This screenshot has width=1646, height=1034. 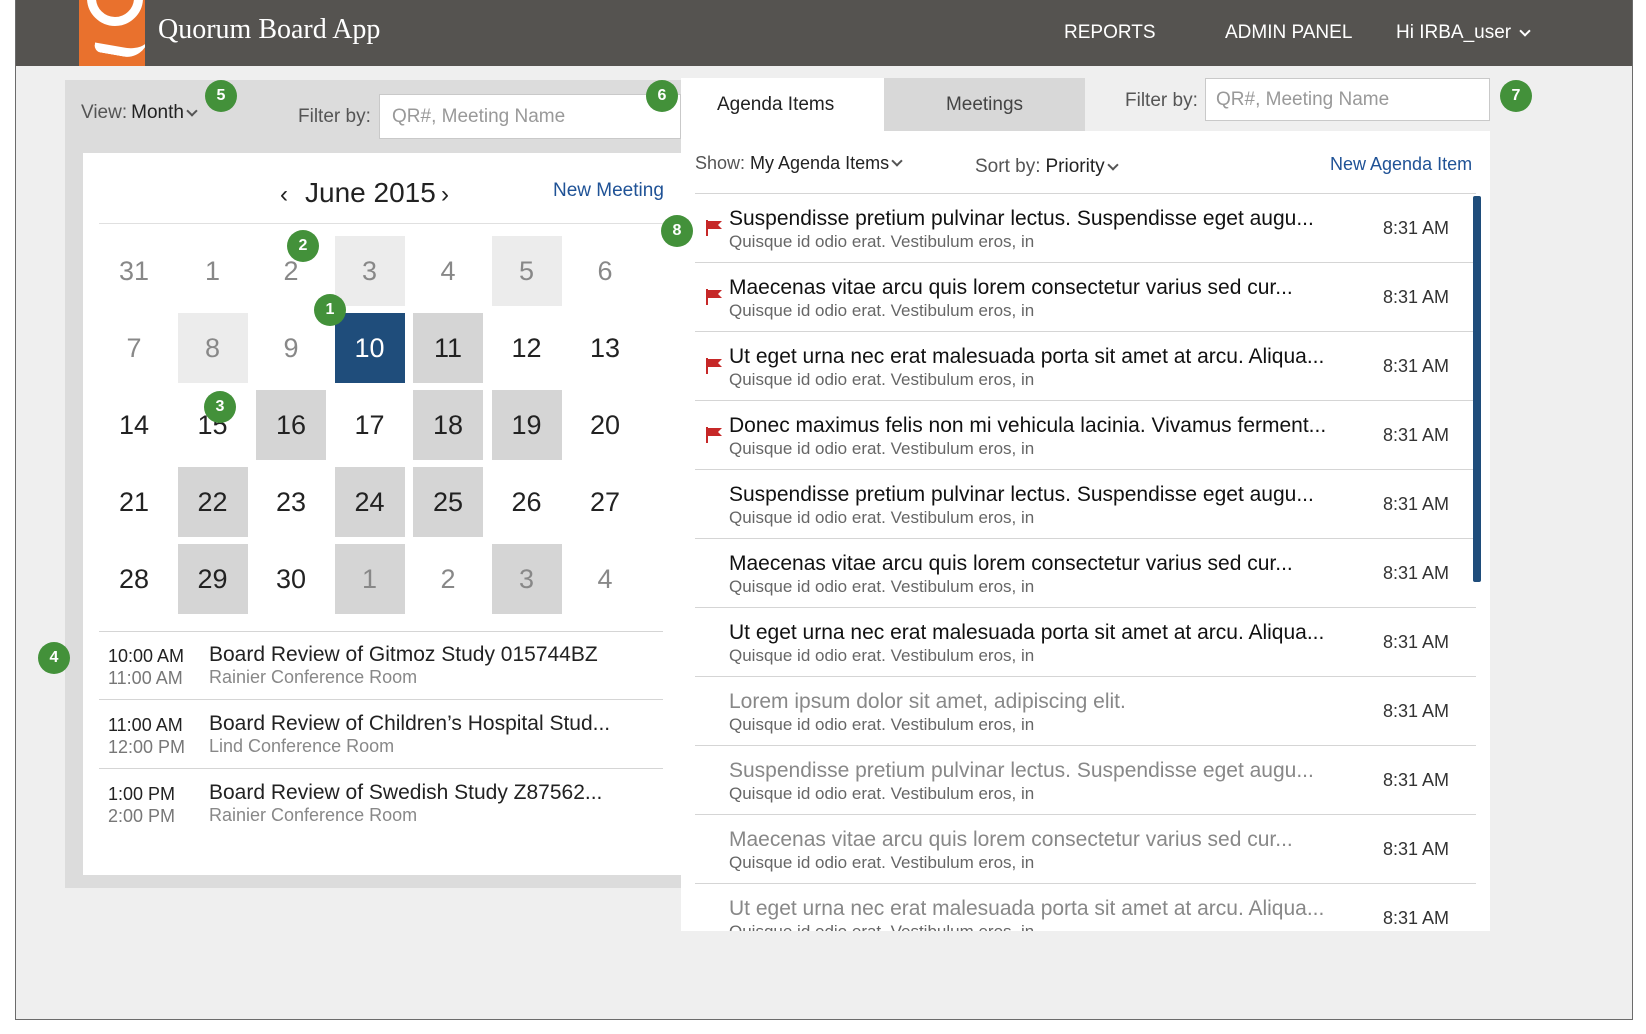 I want to click on show-select: Show: My Agenda Items, so click(x=799, y=163).